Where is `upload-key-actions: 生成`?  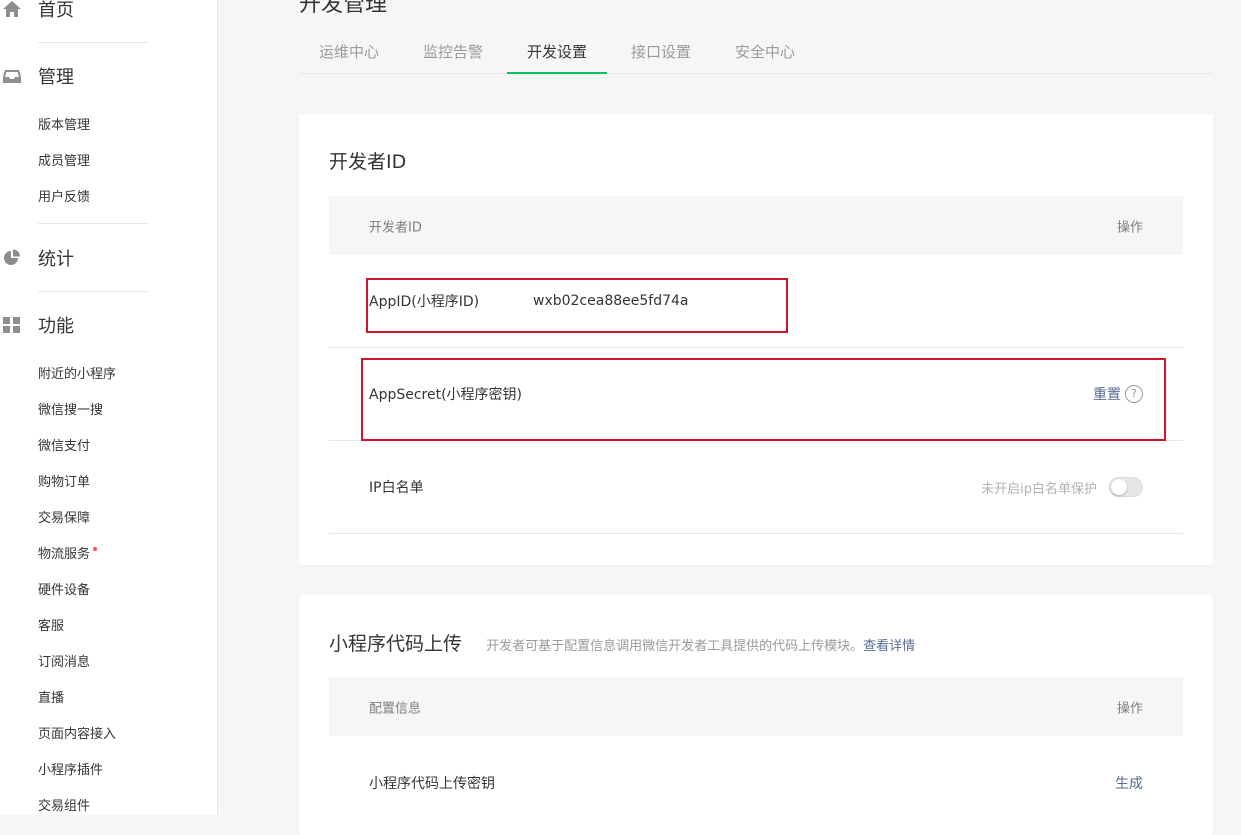
upload-key-actions: 生成 is located at coordinates (1129, 783).